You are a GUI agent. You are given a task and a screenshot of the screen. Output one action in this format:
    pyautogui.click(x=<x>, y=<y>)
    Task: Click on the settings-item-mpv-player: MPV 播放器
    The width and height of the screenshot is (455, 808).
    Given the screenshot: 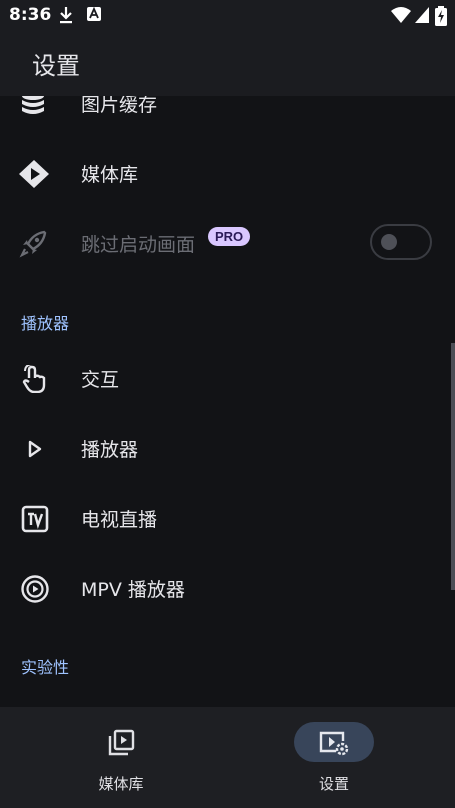 What is the action you would take?
    pyautogui.click(x=227, y=588)
    